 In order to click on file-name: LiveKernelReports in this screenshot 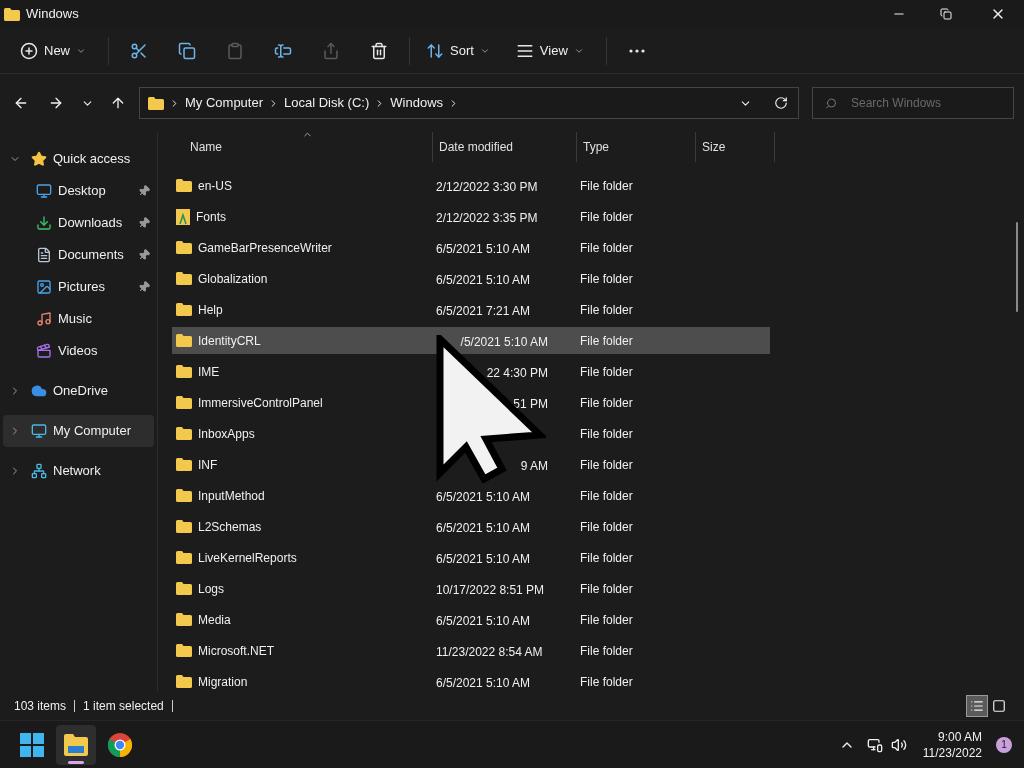, I will do `click(247, 558)`.